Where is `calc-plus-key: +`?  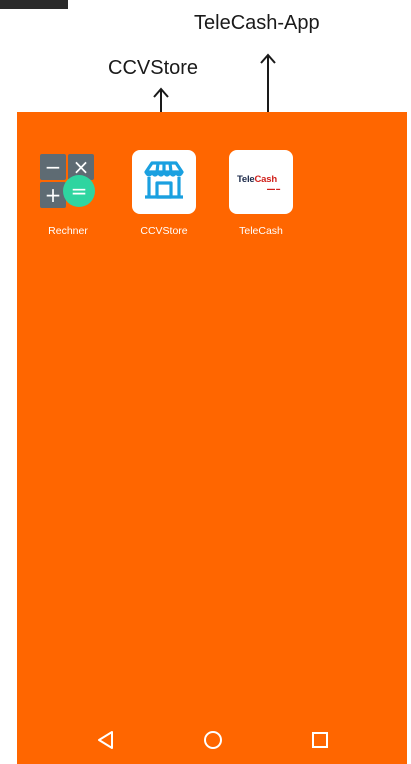
calc-plus-key: + is located at coordinates (53, 195).